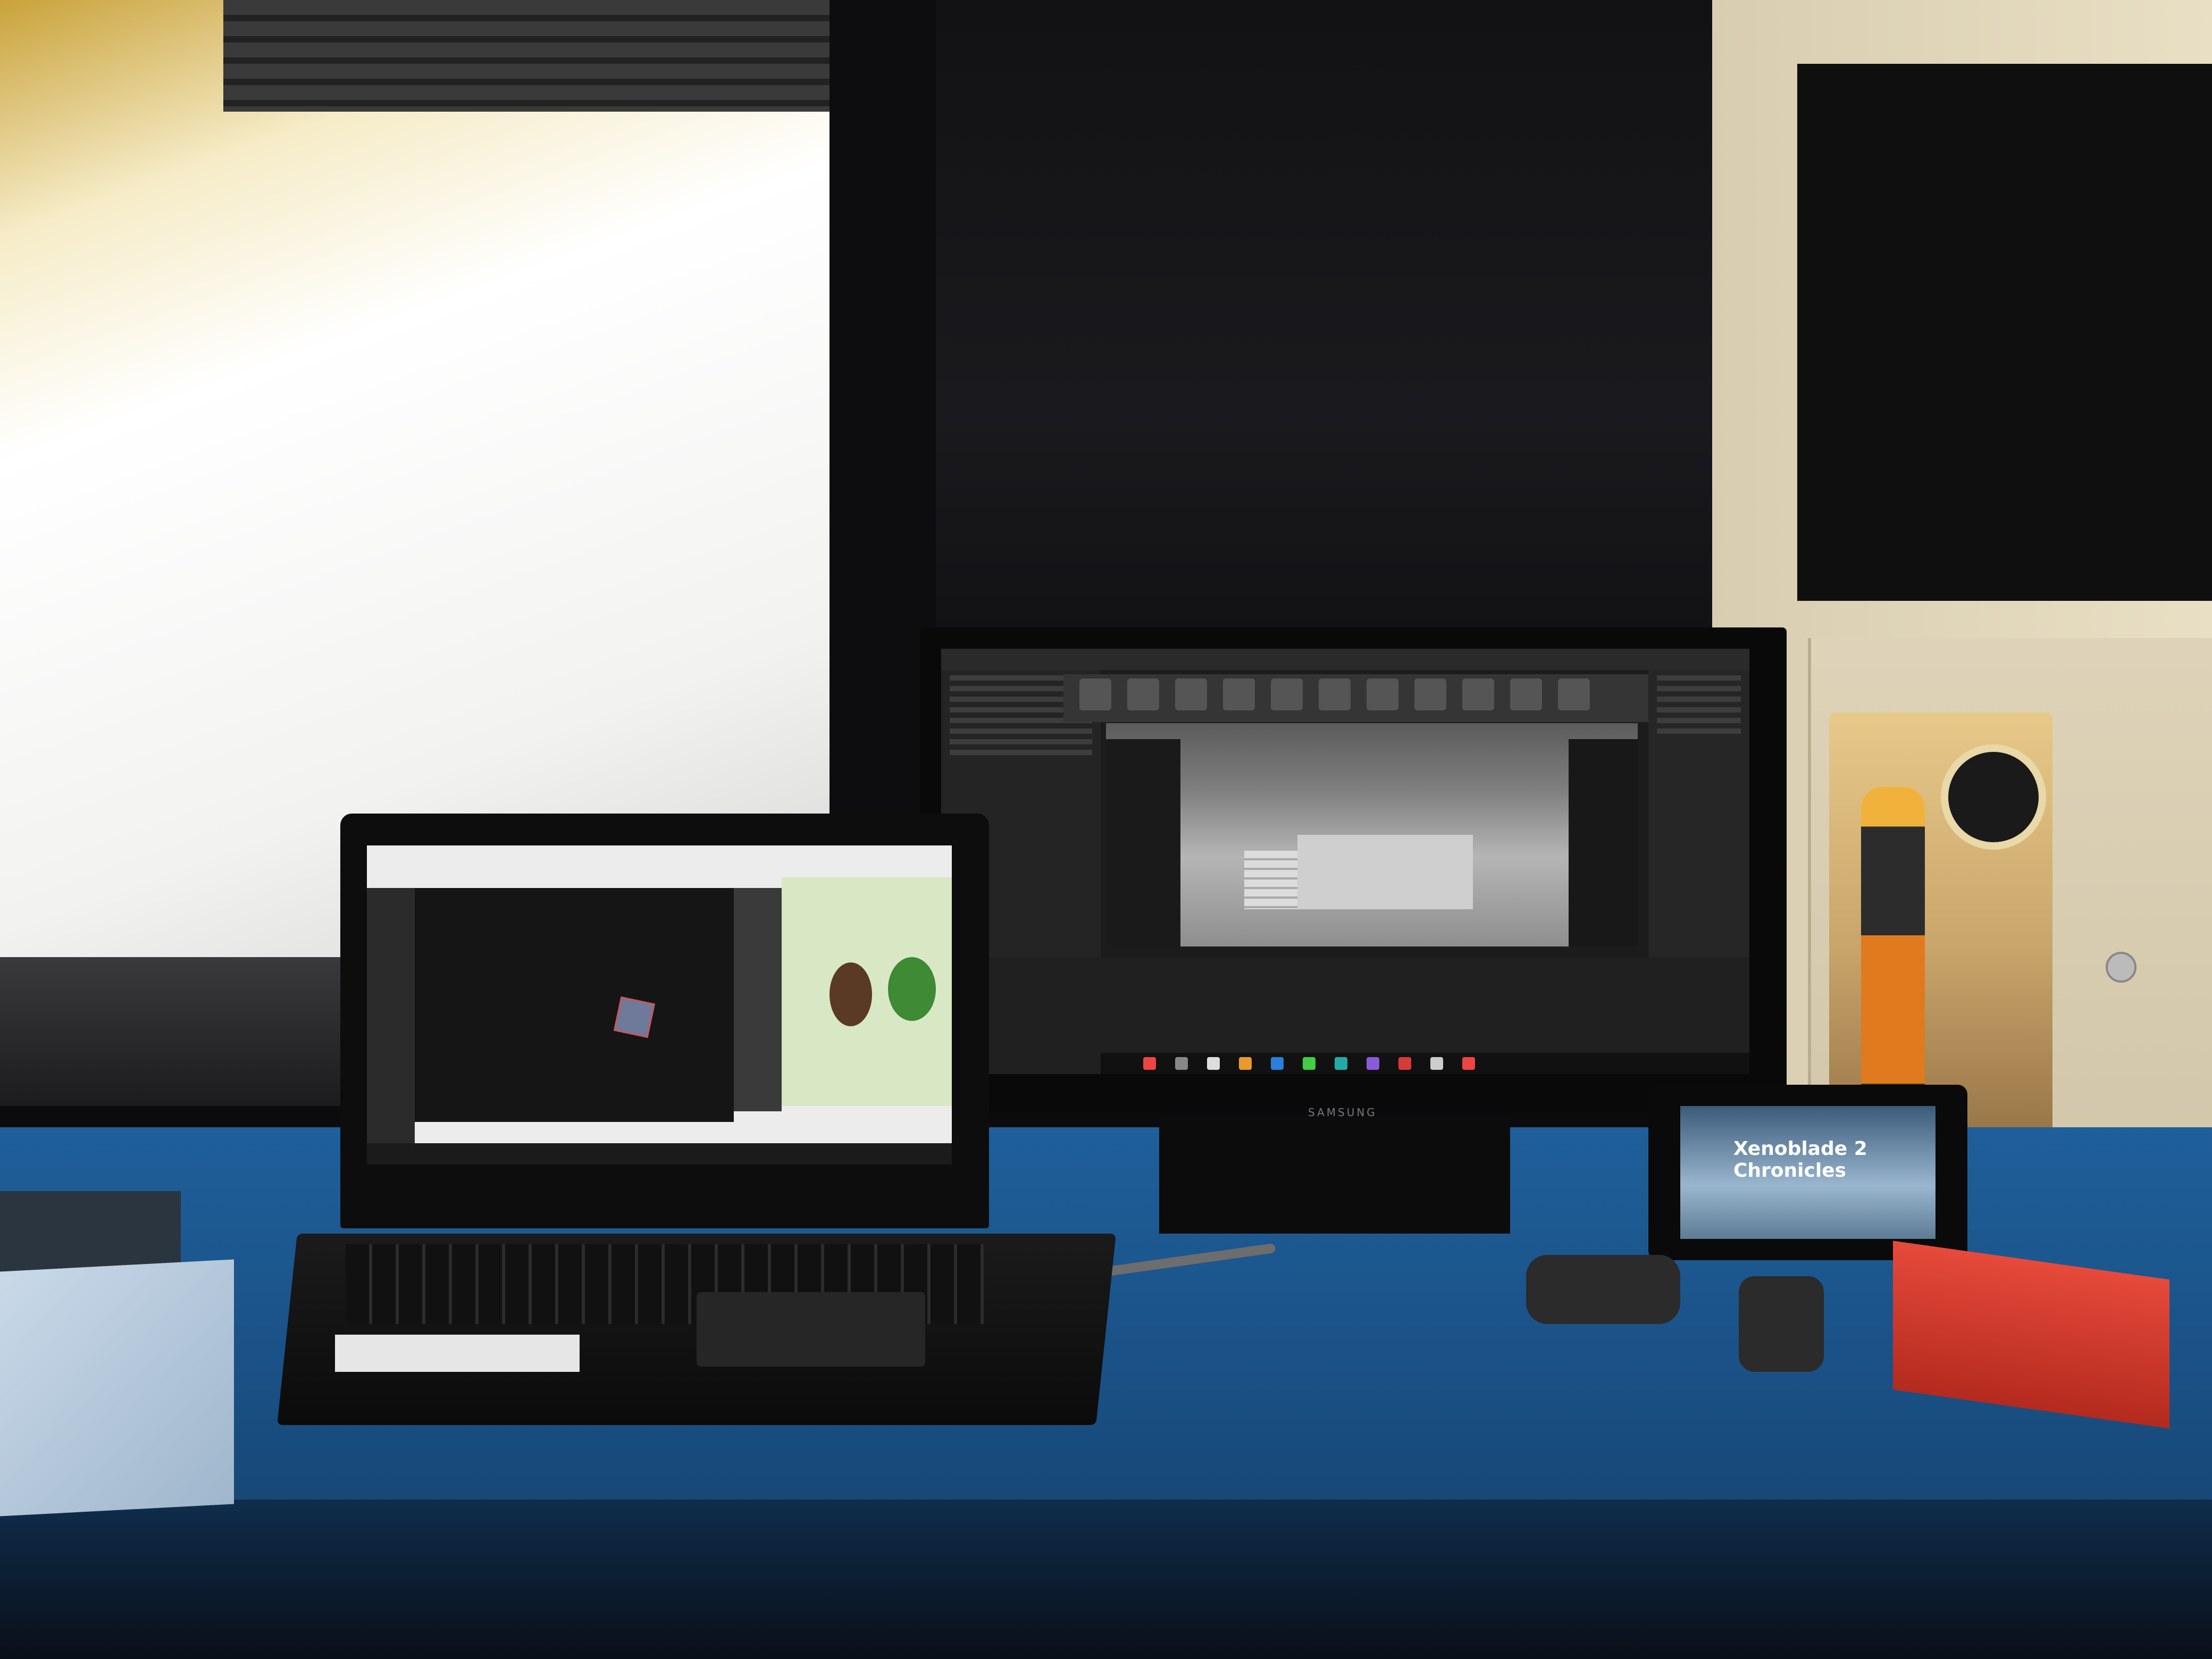 The image size is (2212, 1659). What do you see at coordinates (659, 1183) in the screenshot?
I see `laptop-bezel` at bounding box center [659, 1183].